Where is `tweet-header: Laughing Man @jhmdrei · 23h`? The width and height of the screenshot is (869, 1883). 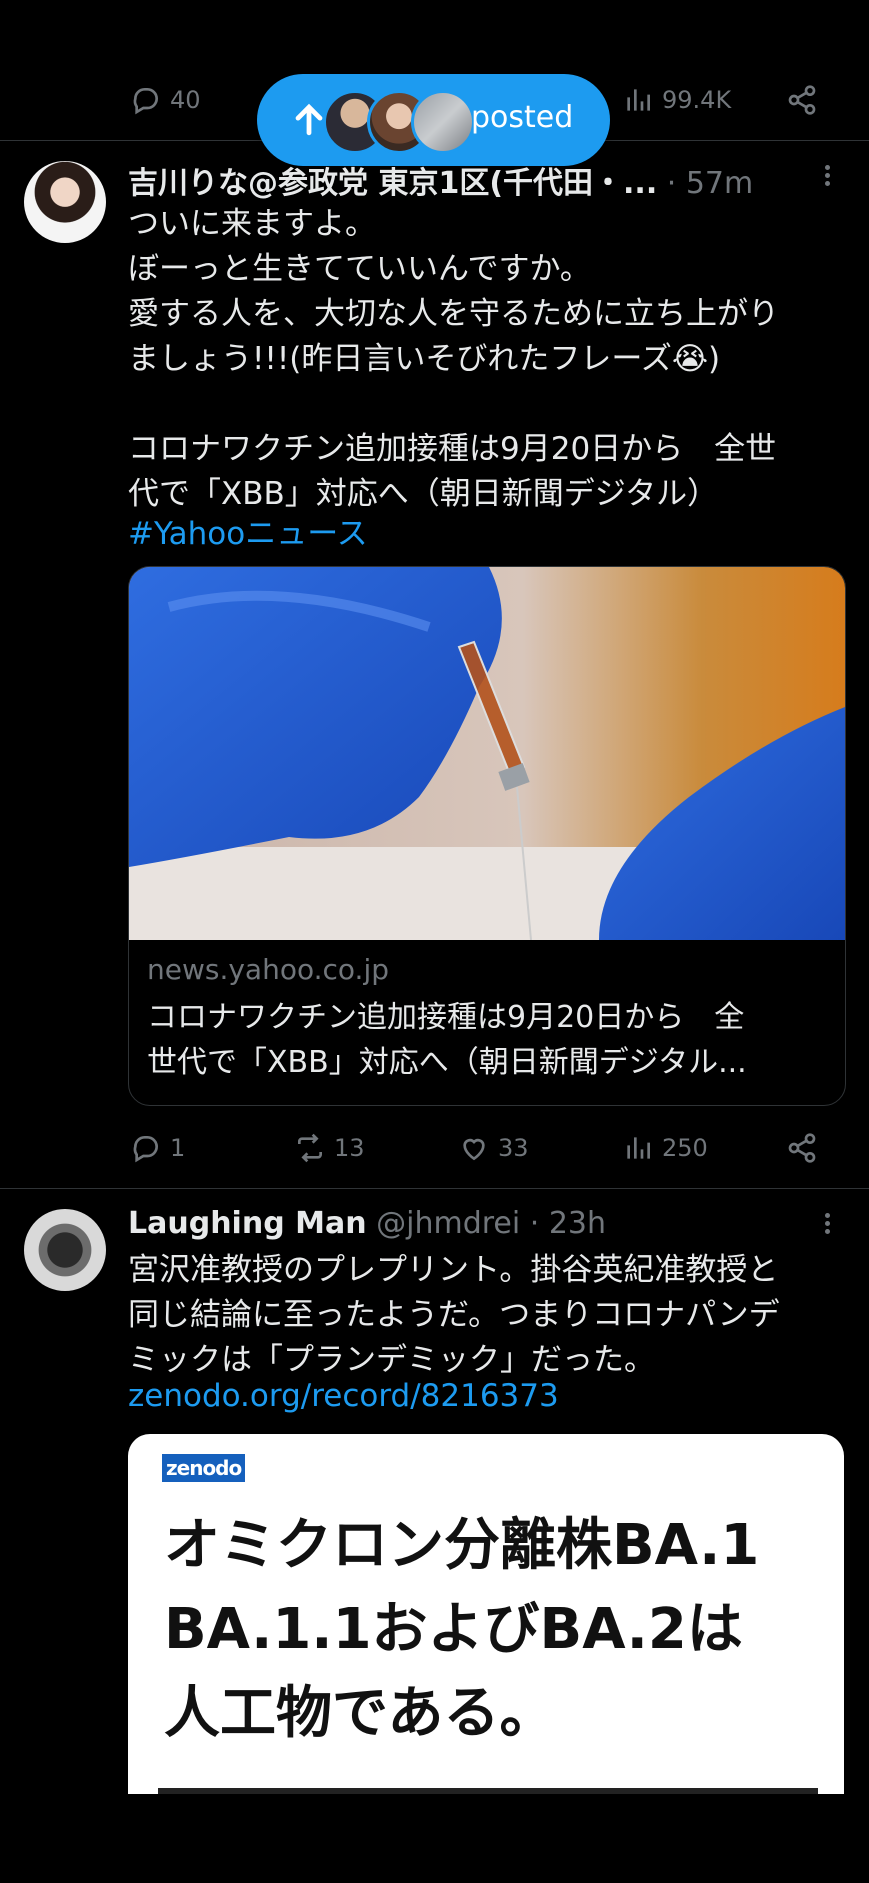
tweet-header: Laughing Man @jhmdrei · 23h is located at coordinates (367, 1223).